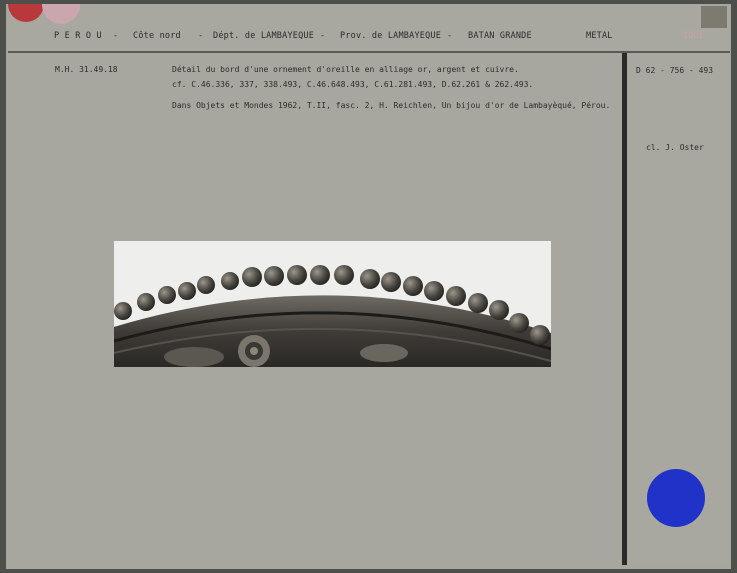  What do you see at coordinates (599, 36) in the screenshot?
I see `header-material: METAL` at bounding box center [599, 36].